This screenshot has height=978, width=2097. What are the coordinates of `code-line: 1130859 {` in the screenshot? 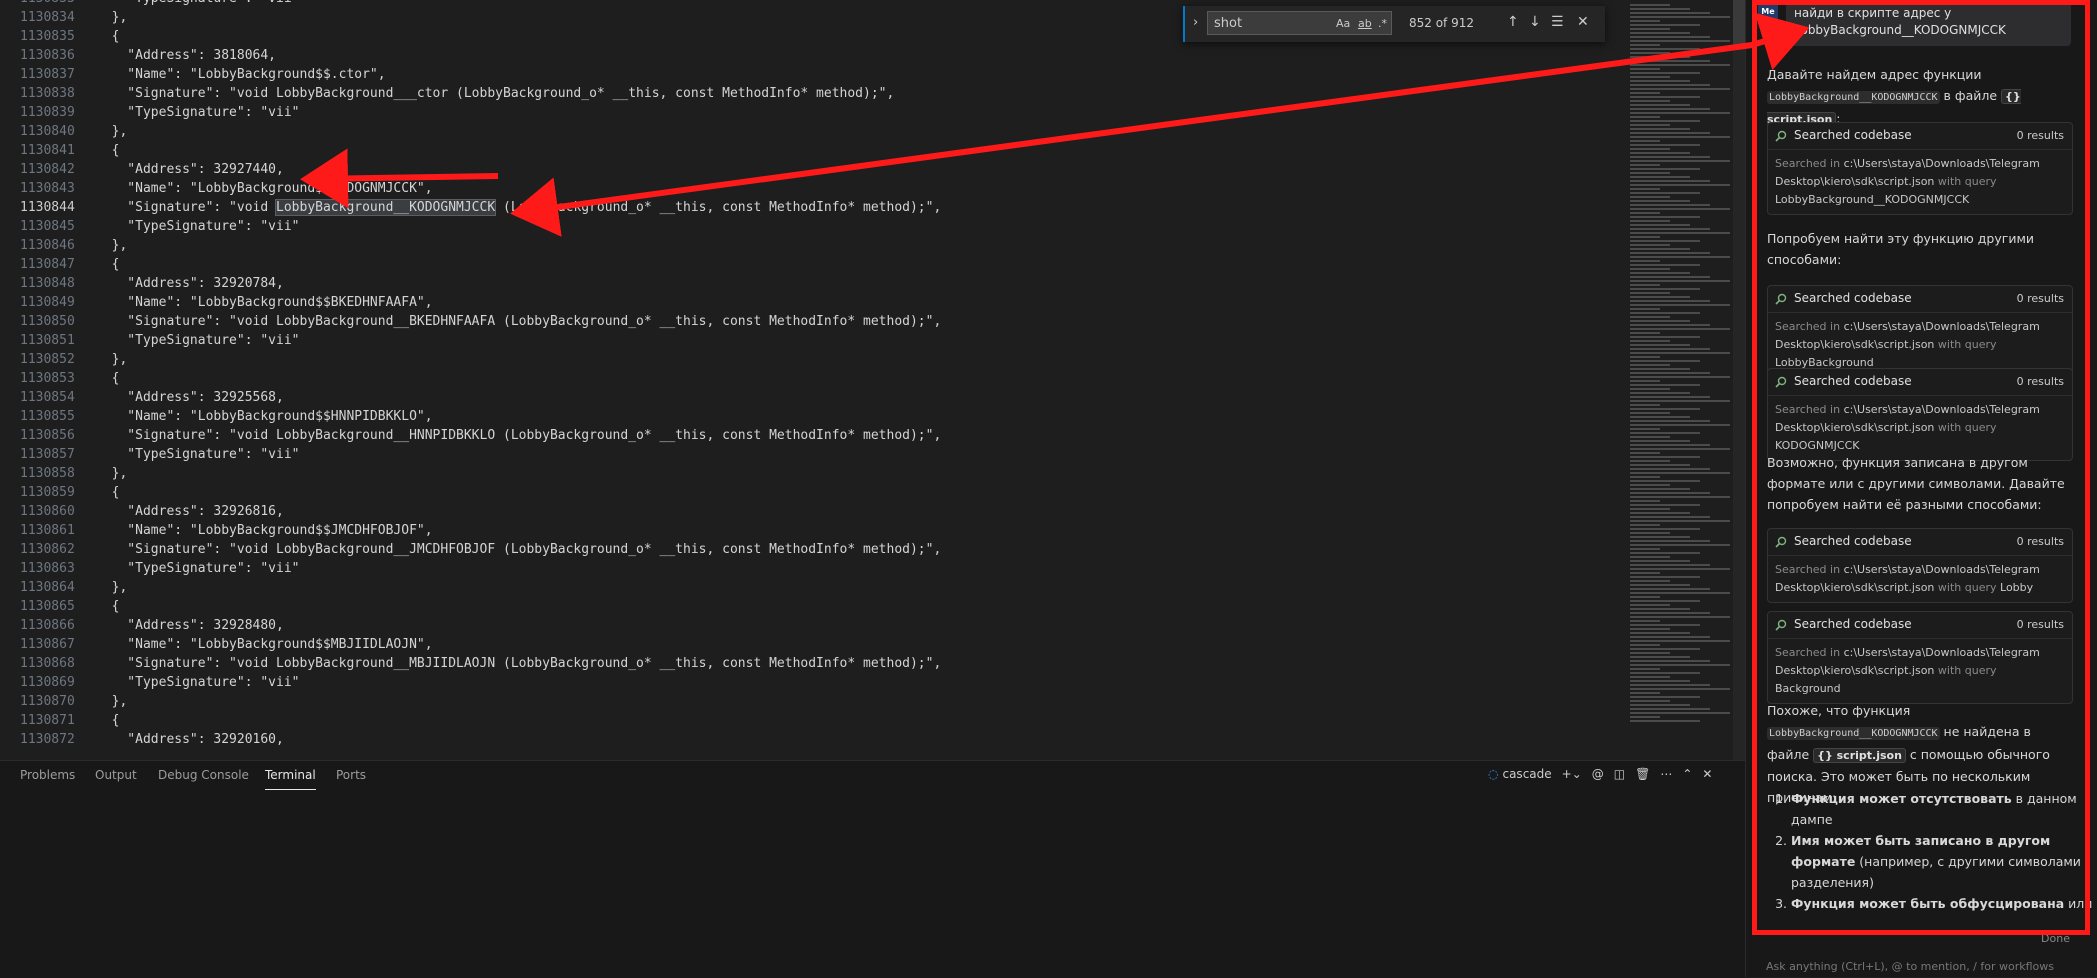 It's located at (812, 492).